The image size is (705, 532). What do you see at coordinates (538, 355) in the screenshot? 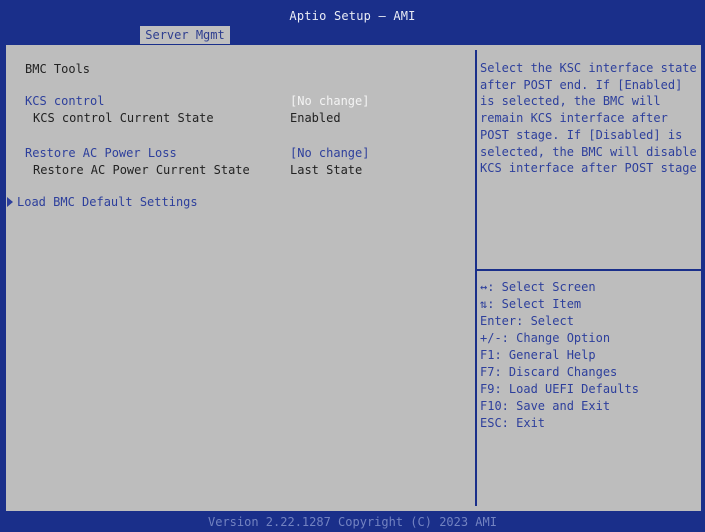
I see `key-general-help: F1: General Help` at bounding box center [538, 355].